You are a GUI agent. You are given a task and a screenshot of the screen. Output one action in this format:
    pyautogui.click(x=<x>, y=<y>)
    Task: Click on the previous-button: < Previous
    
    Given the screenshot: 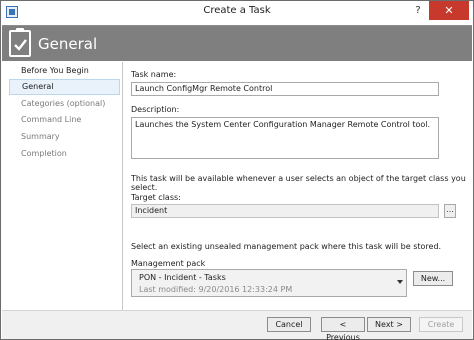 What is the action you would take?
    pyautogui.click(x=343, y=328)
    